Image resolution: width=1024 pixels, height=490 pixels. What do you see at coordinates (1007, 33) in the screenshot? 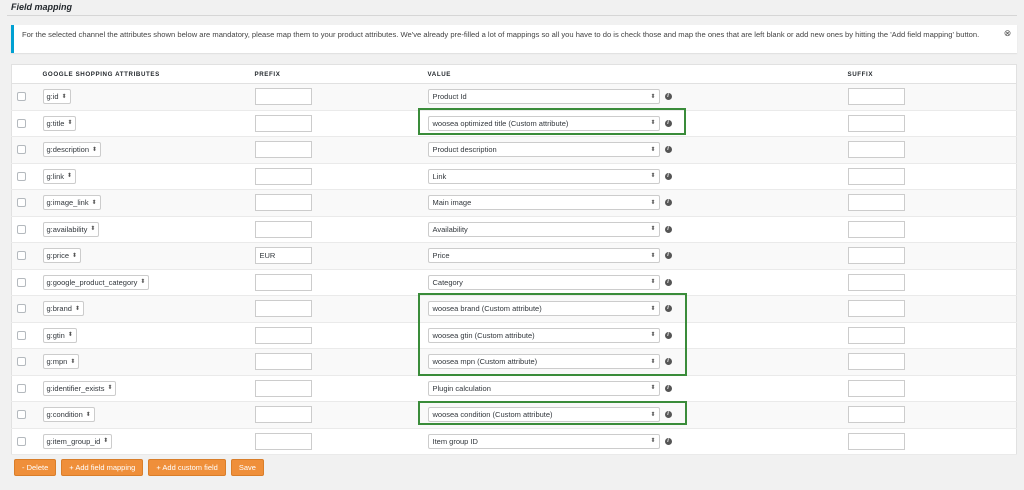
I see `dismiss-icon: ⊗` at bounding box center [1007, 33].